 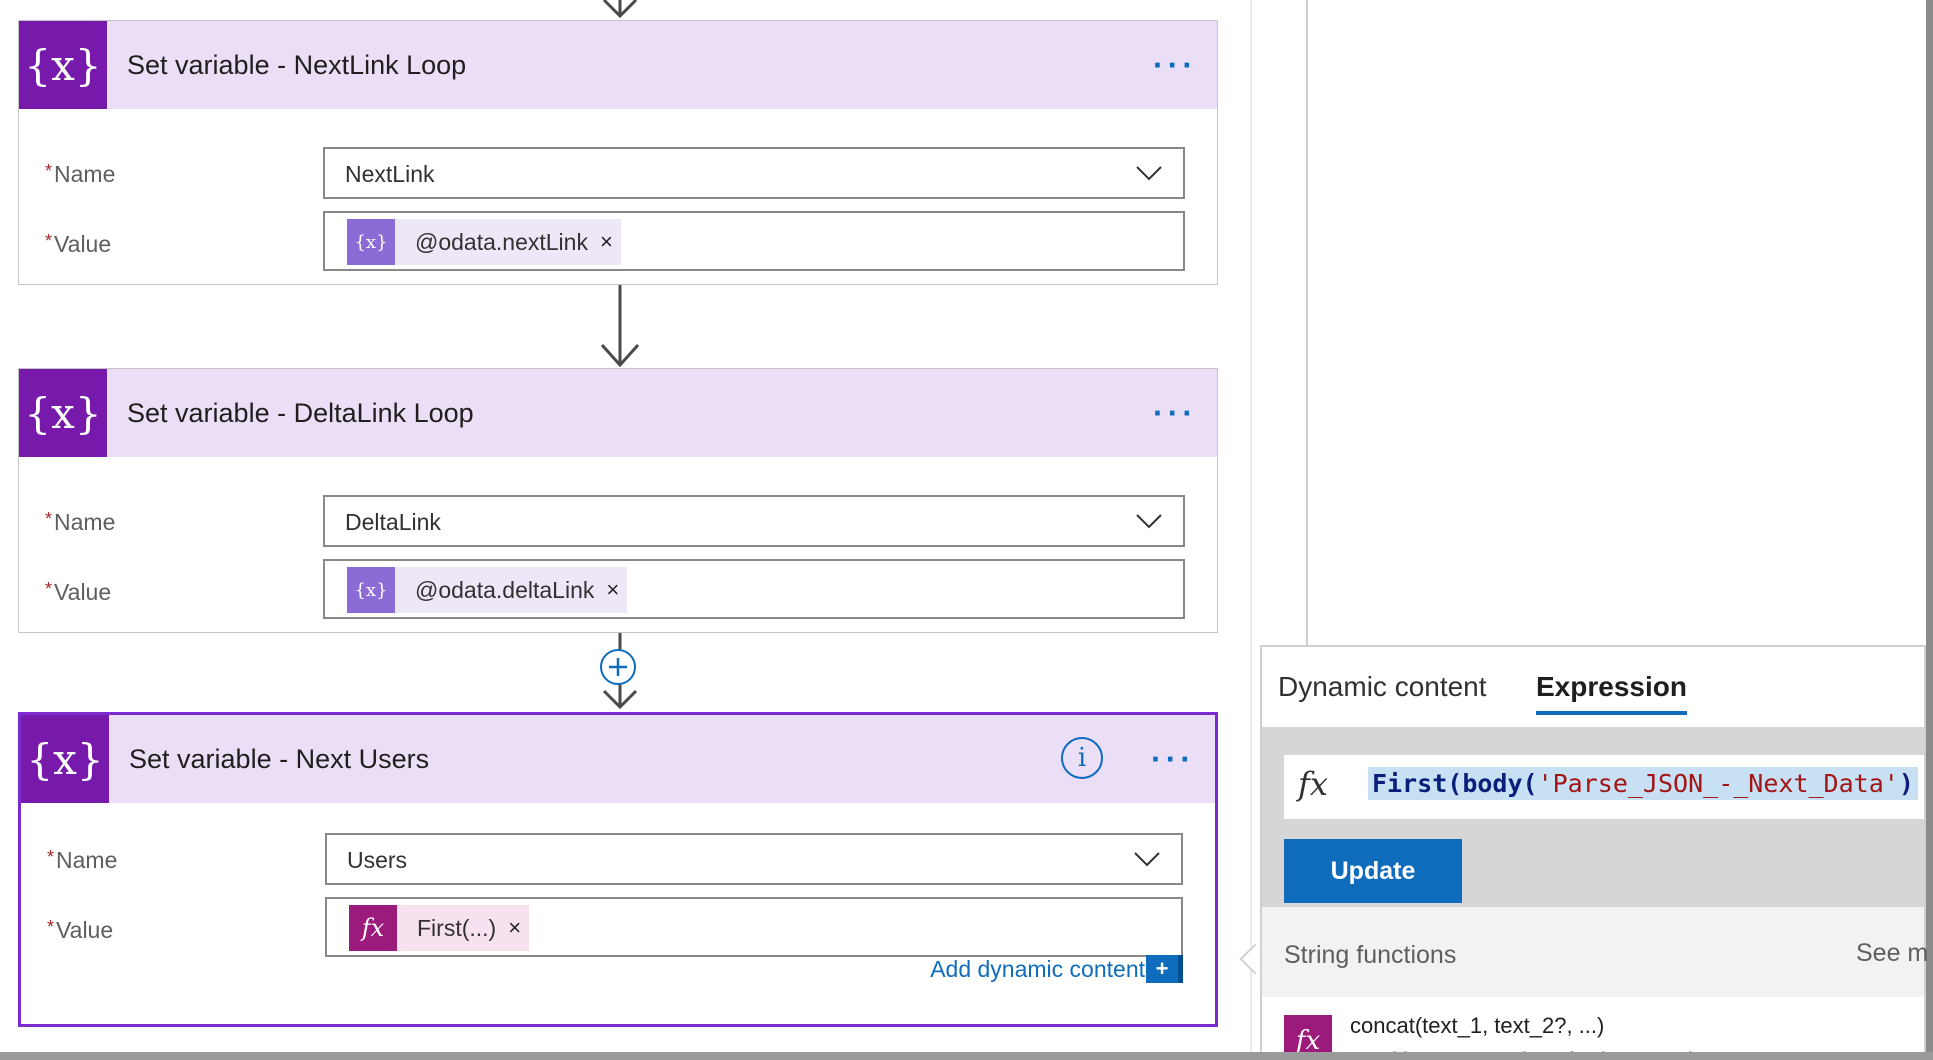 What do you see at coordinates (1037, 969) in the screenshot?
I see `add-dynamic-content-link: Add dynamic content` at bounding box center [1037, 969].